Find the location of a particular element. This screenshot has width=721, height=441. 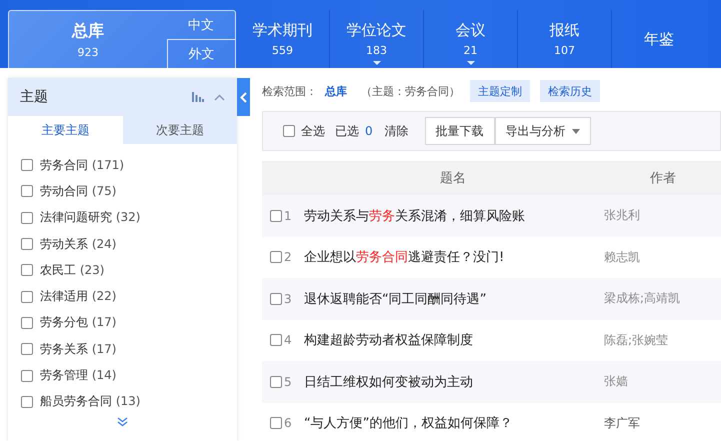

tab-count: 107 is located at coordinates (564, 50).